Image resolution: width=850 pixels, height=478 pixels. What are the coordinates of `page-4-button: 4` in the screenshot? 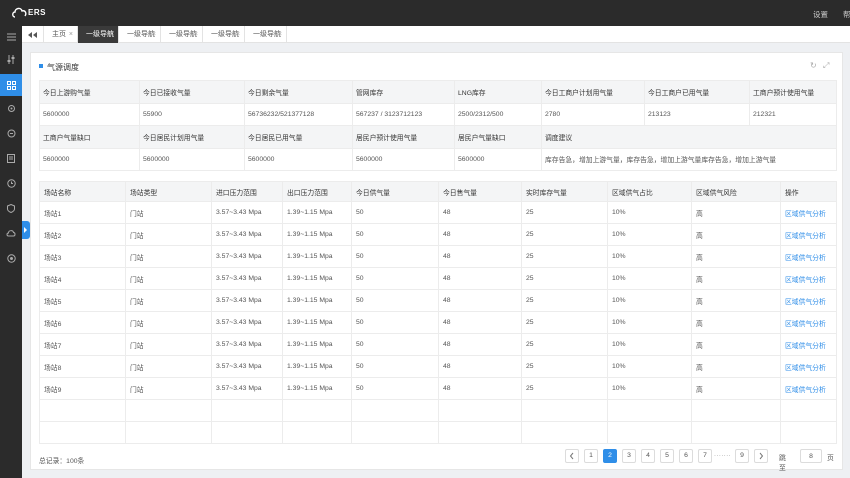 It's located at (648, 456).